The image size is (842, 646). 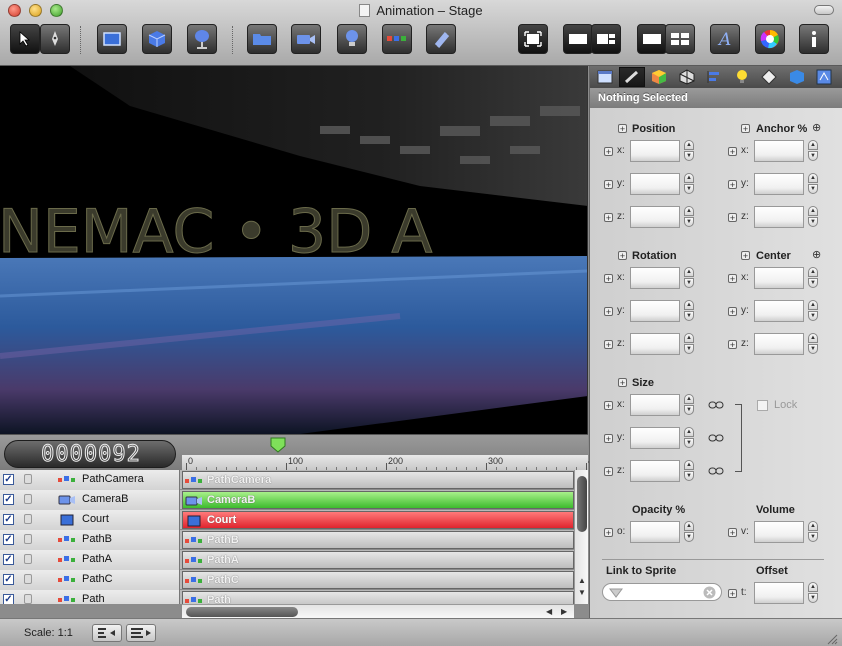 I want to click on center-x-field, so click(x=779, y=278).